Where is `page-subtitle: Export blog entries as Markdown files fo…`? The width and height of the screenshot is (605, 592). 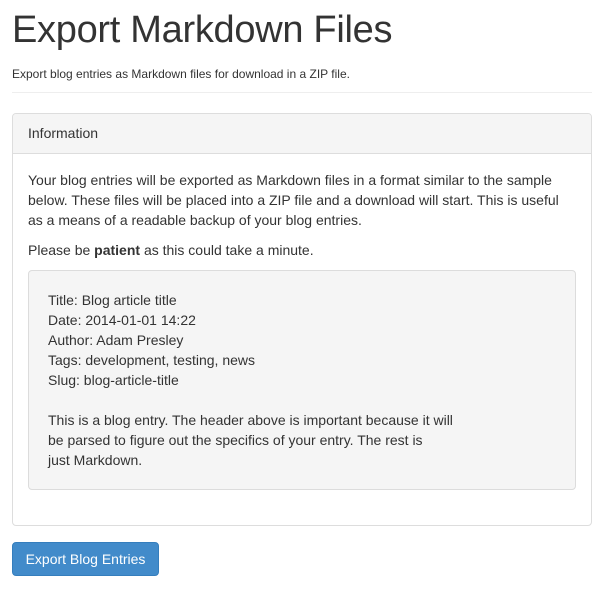 page-subtitle: Export blog entries as Markdown files fo… is located at coordinates (181, 74).